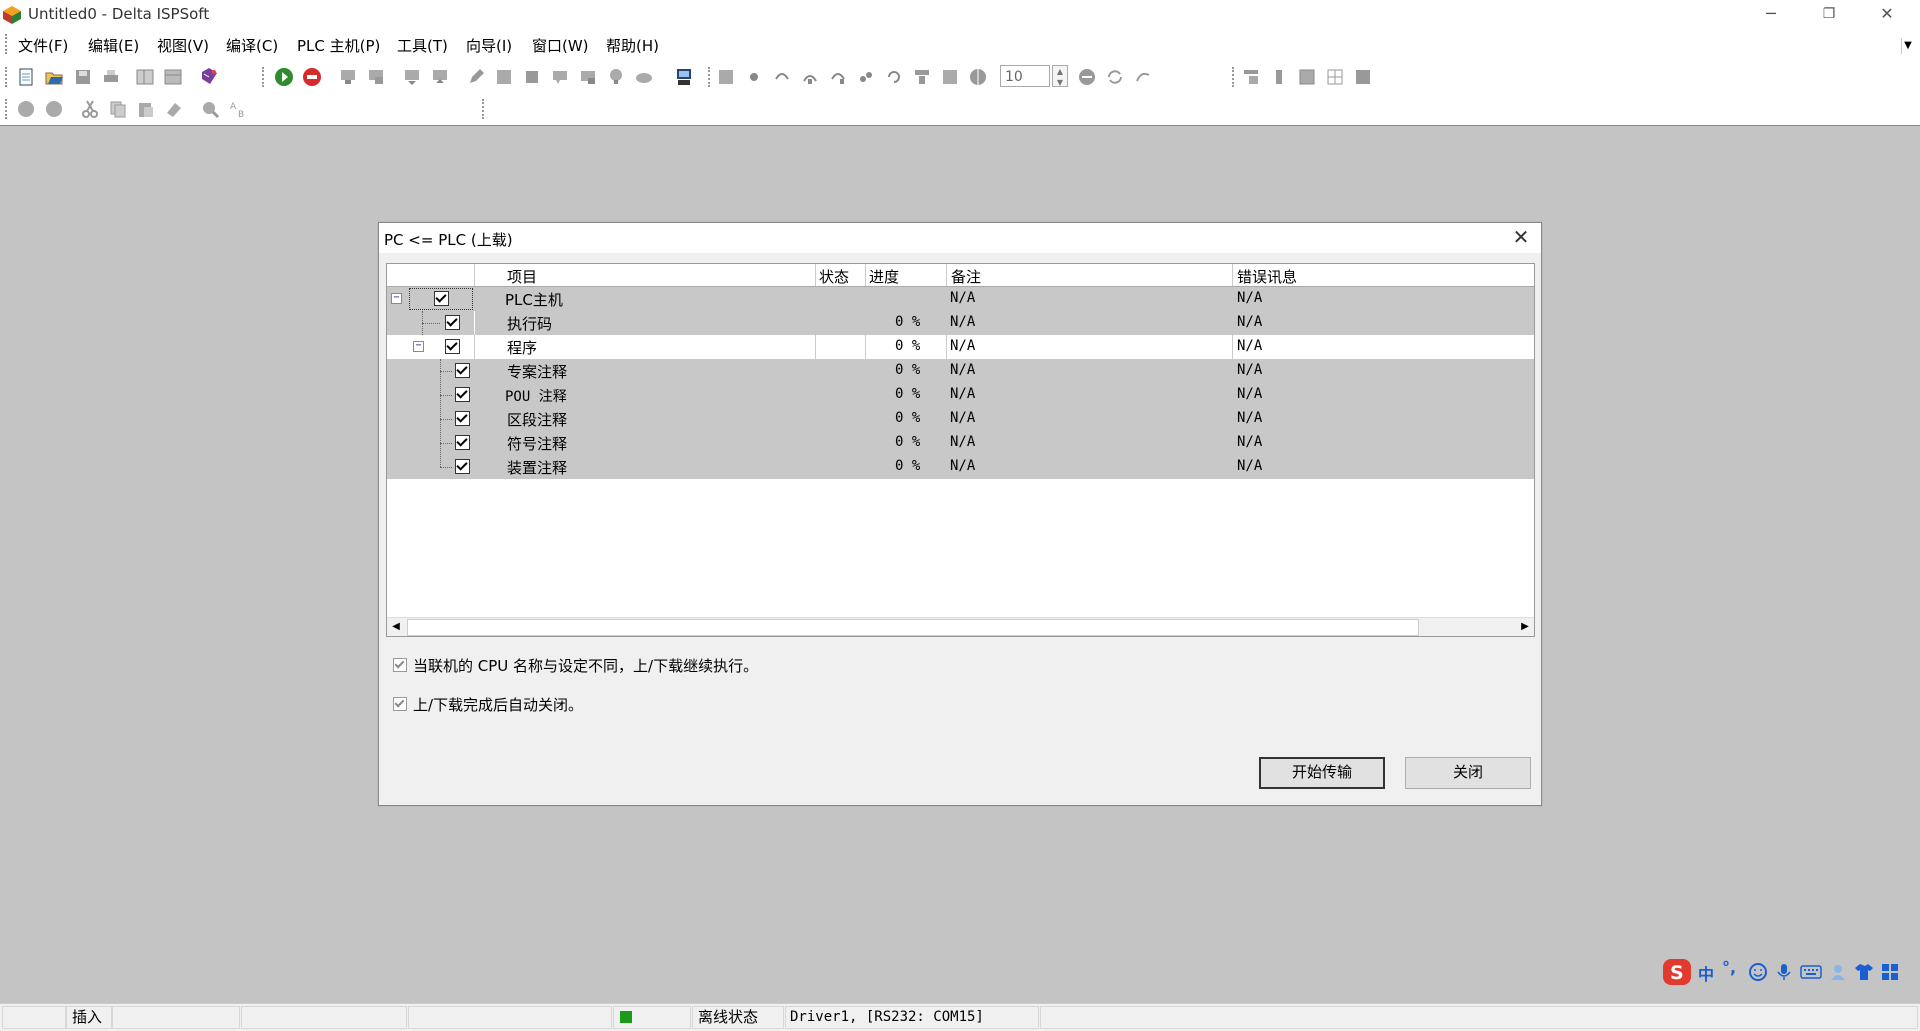  I want to click on bulb-icon, so click(616, 77).